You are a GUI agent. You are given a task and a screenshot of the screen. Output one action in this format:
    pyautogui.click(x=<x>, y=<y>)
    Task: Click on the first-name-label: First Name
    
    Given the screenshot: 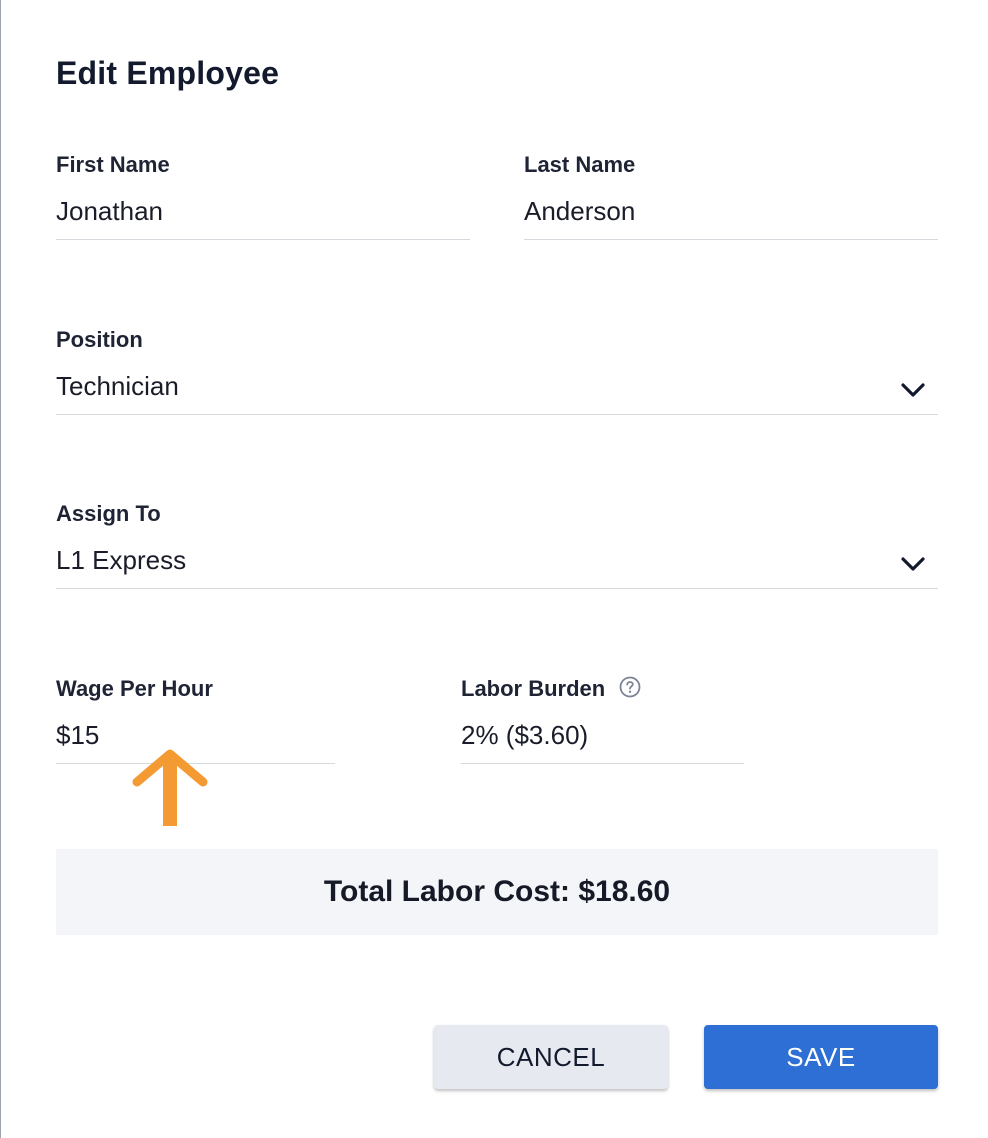 What is the action you would take?
    pyautogui.click(x=113, y=164)
    